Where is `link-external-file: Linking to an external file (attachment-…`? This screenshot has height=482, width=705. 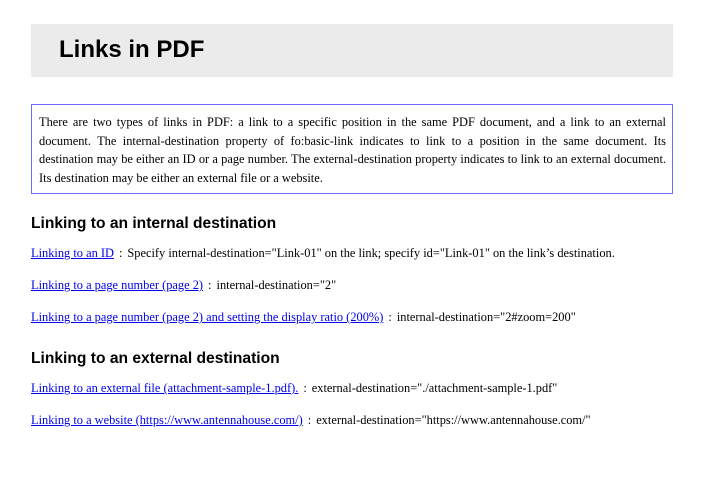 link-external-file: Linking to an external file (attachment-… is located at coordinates (164, 388).